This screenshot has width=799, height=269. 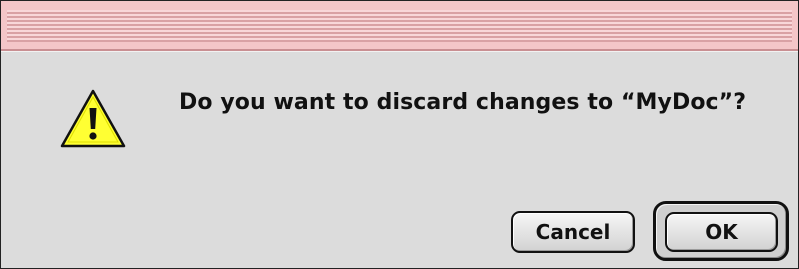 What do you see at coordinates (93, 118) in the screenshot?
I see `warning-triangle-icon` at bounding box center [93, 118].